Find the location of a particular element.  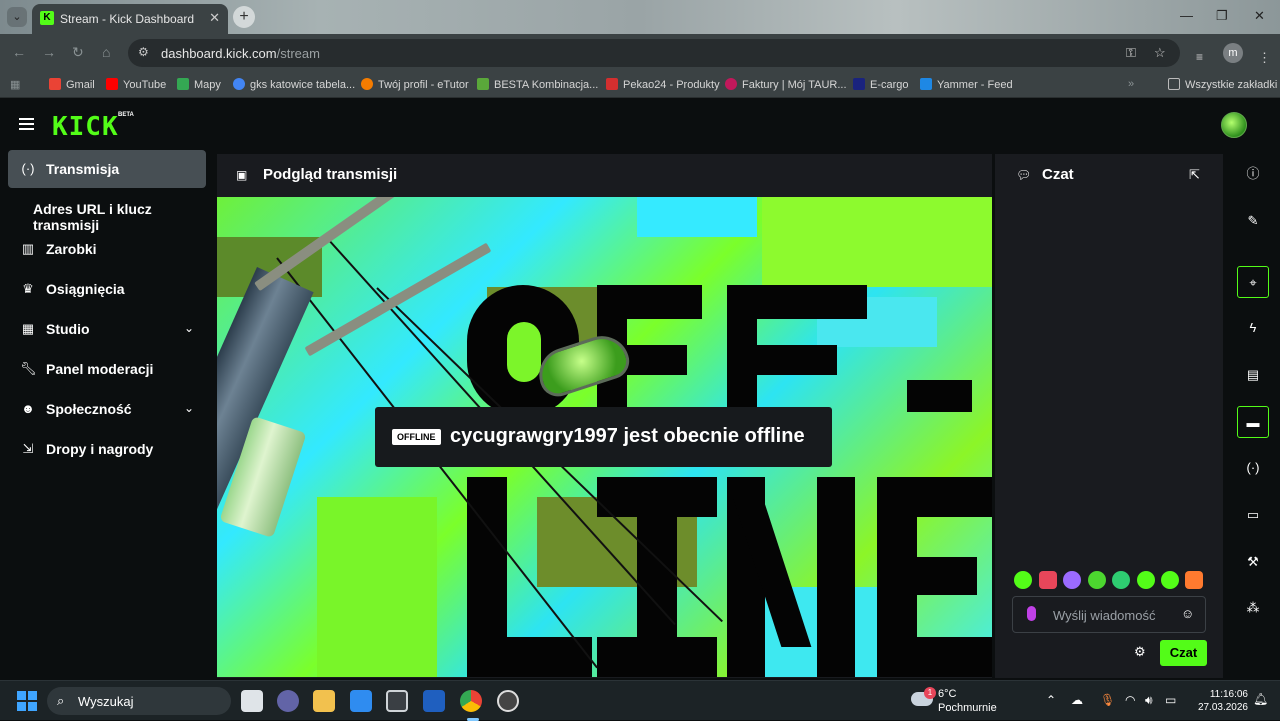

microphone-icon is located at coordinates (1031, 613).